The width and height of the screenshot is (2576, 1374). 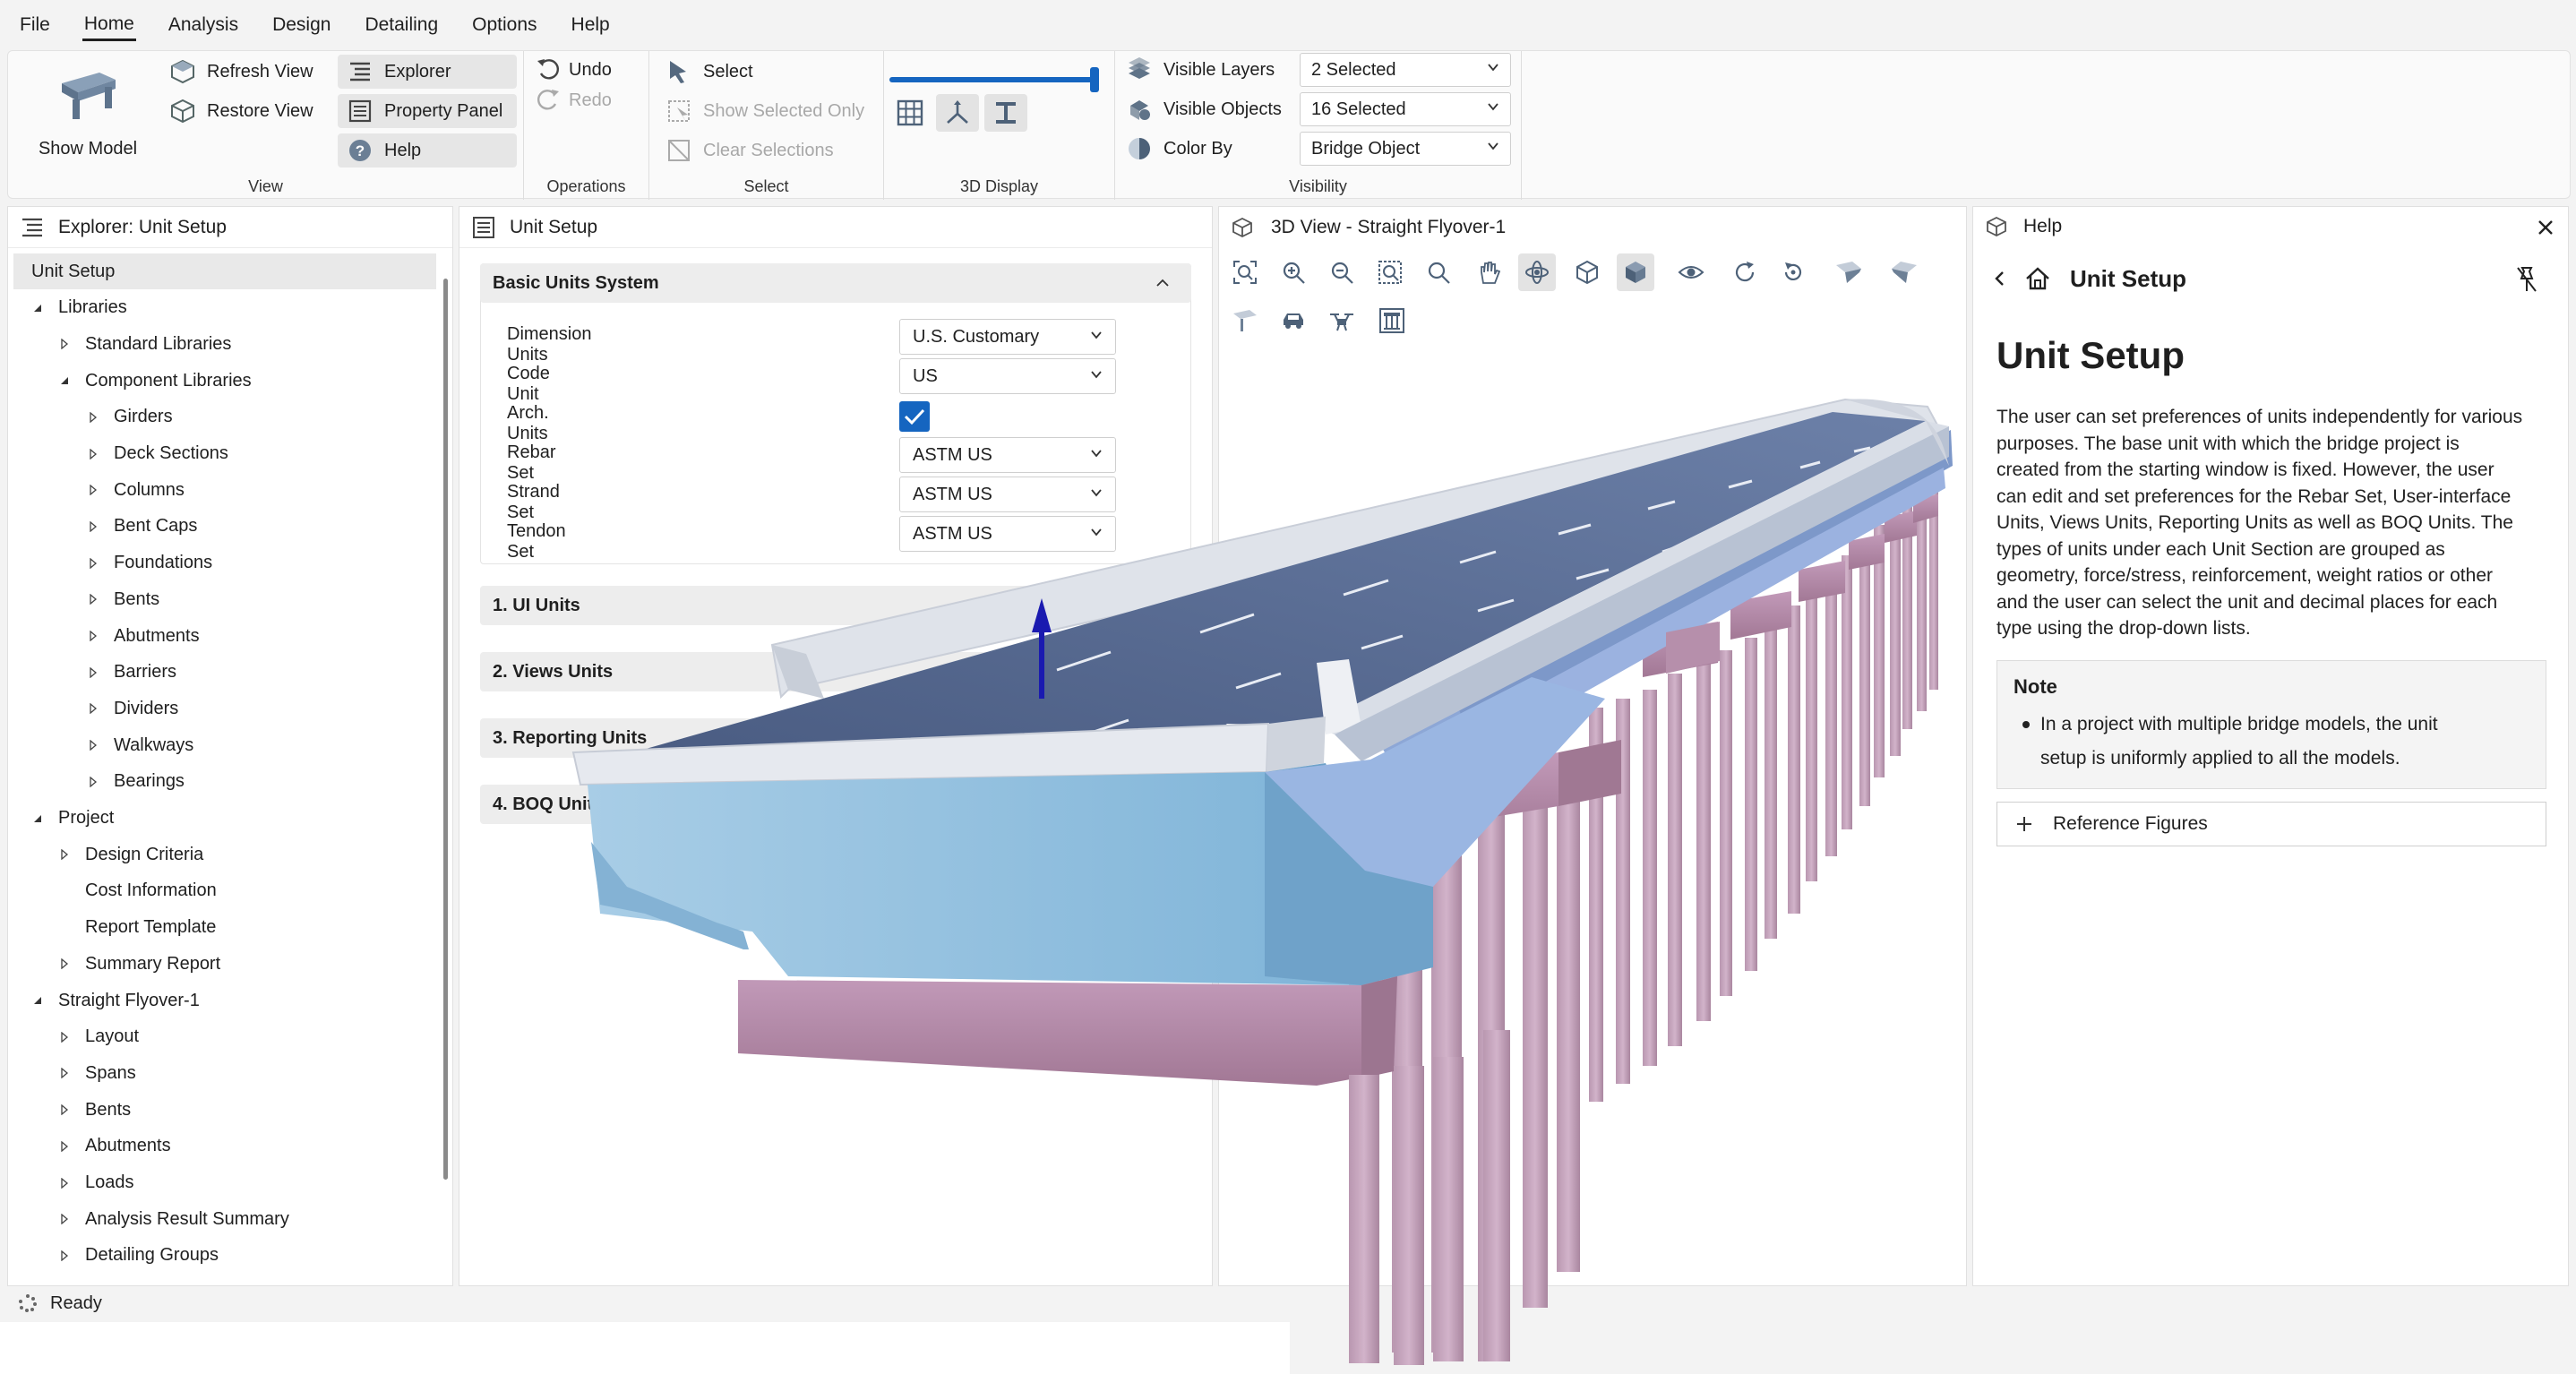 I want to click on status-bar: Ready, so click(x=1288, y=1303).